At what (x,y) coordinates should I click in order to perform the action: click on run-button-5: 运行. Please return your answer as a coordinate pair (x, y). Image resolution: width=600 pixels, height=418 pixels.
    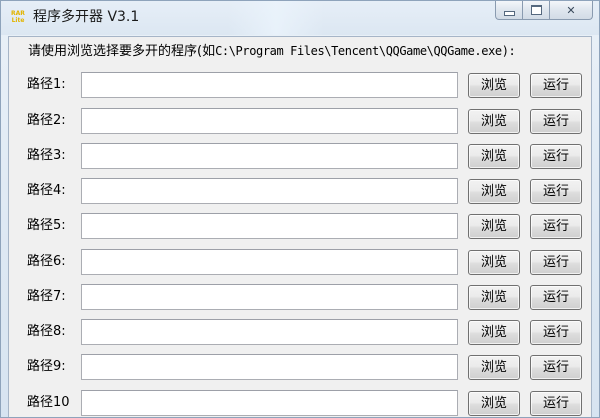
    Looking at the image, I should click on (556, 226).